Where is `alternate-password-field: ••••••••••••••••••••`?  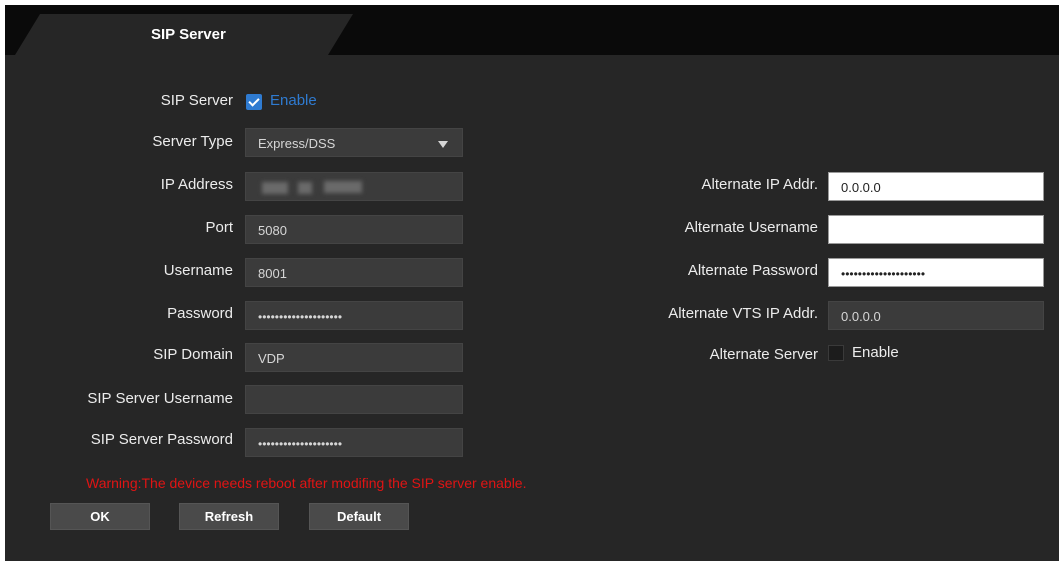 alternate-password-field: •••••••••••••••••••• is located at coordinates (936, 272).